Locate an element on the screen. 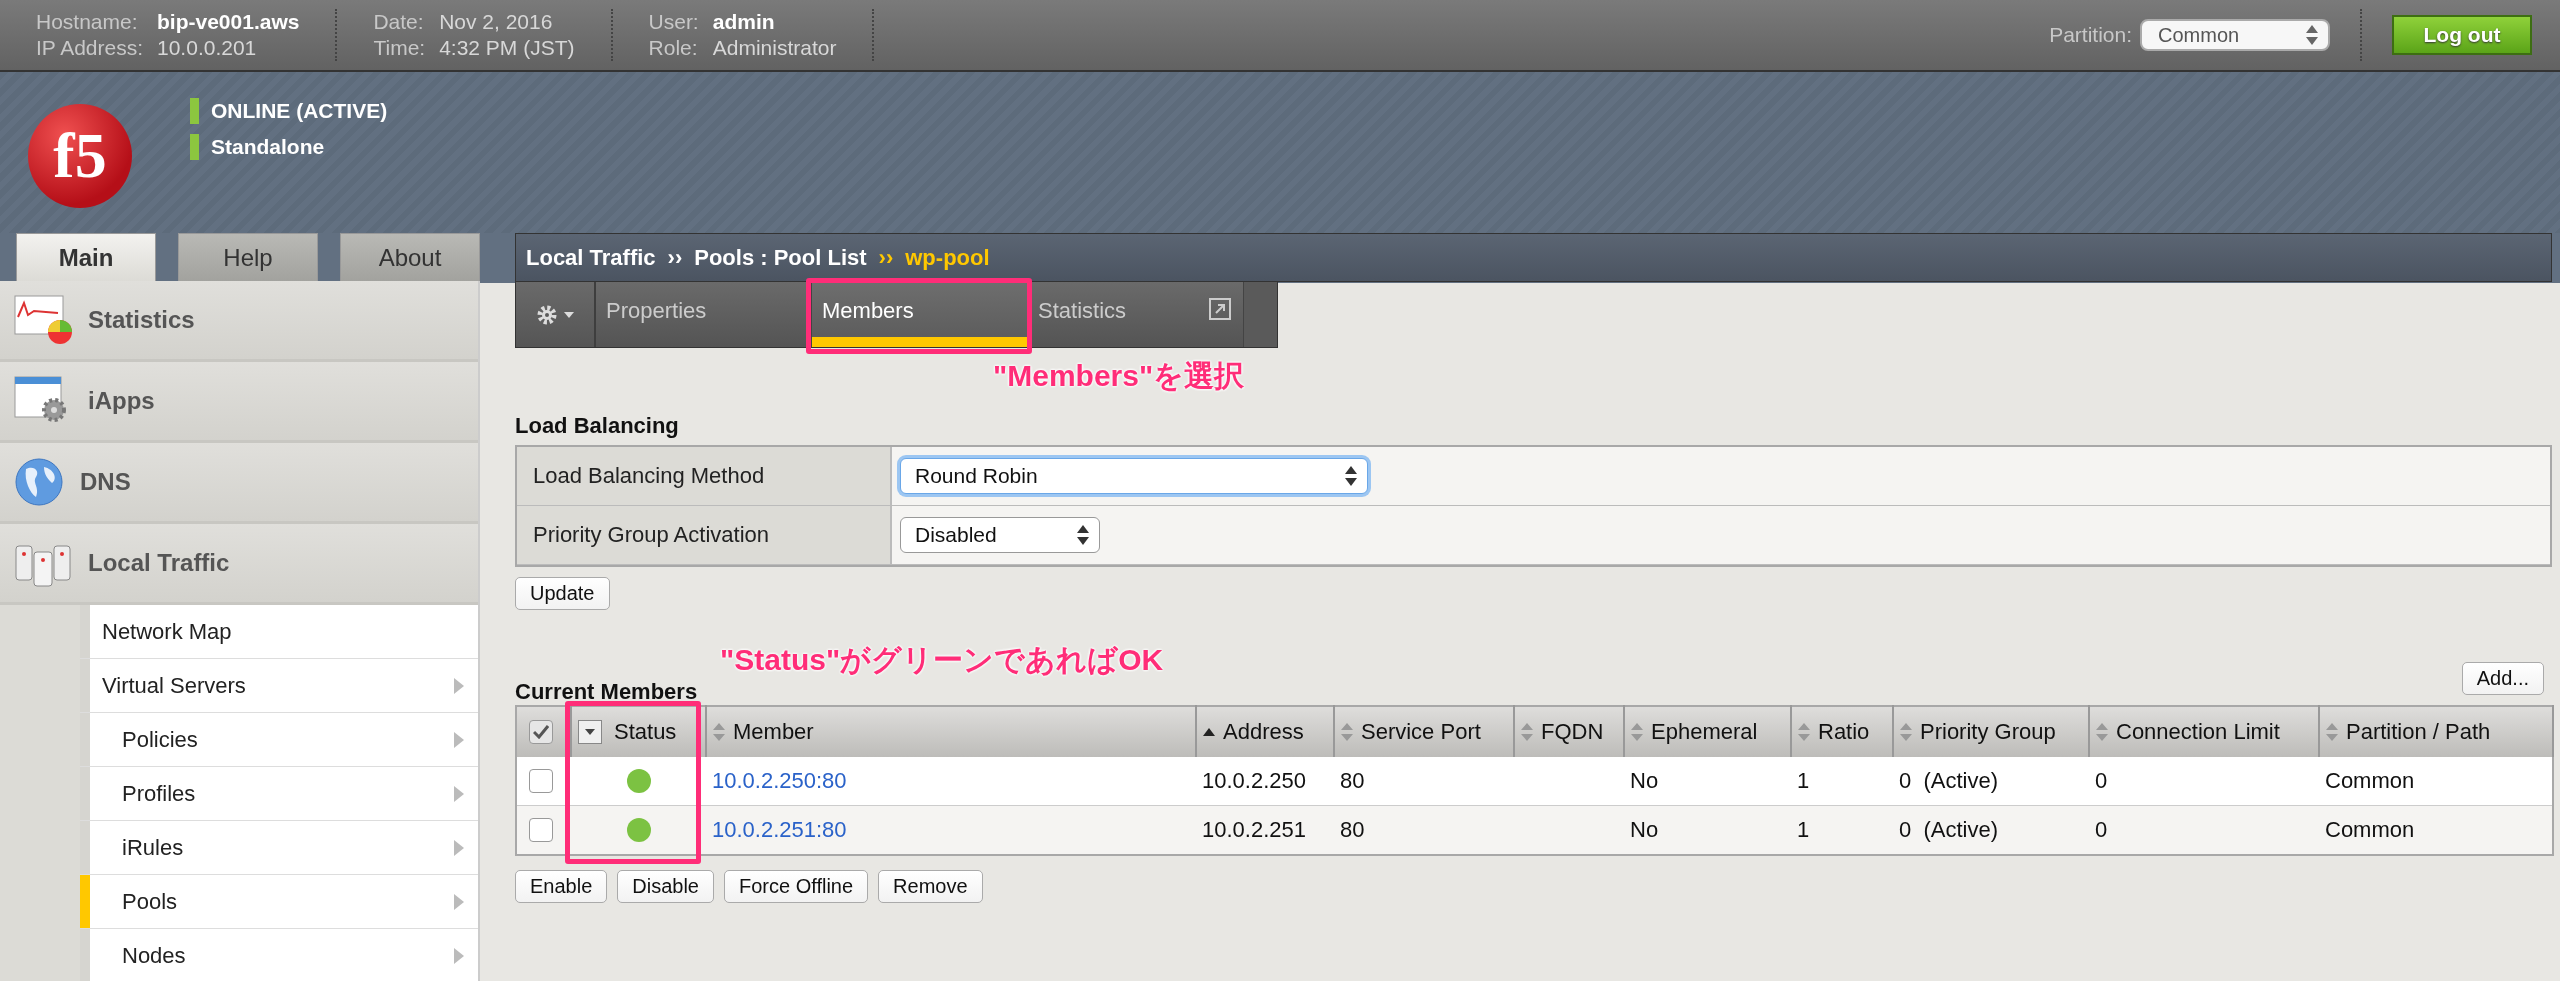 This screenshot has width=2560, height=981. section-title: Load Balancing is located at coordinates (597, 426).